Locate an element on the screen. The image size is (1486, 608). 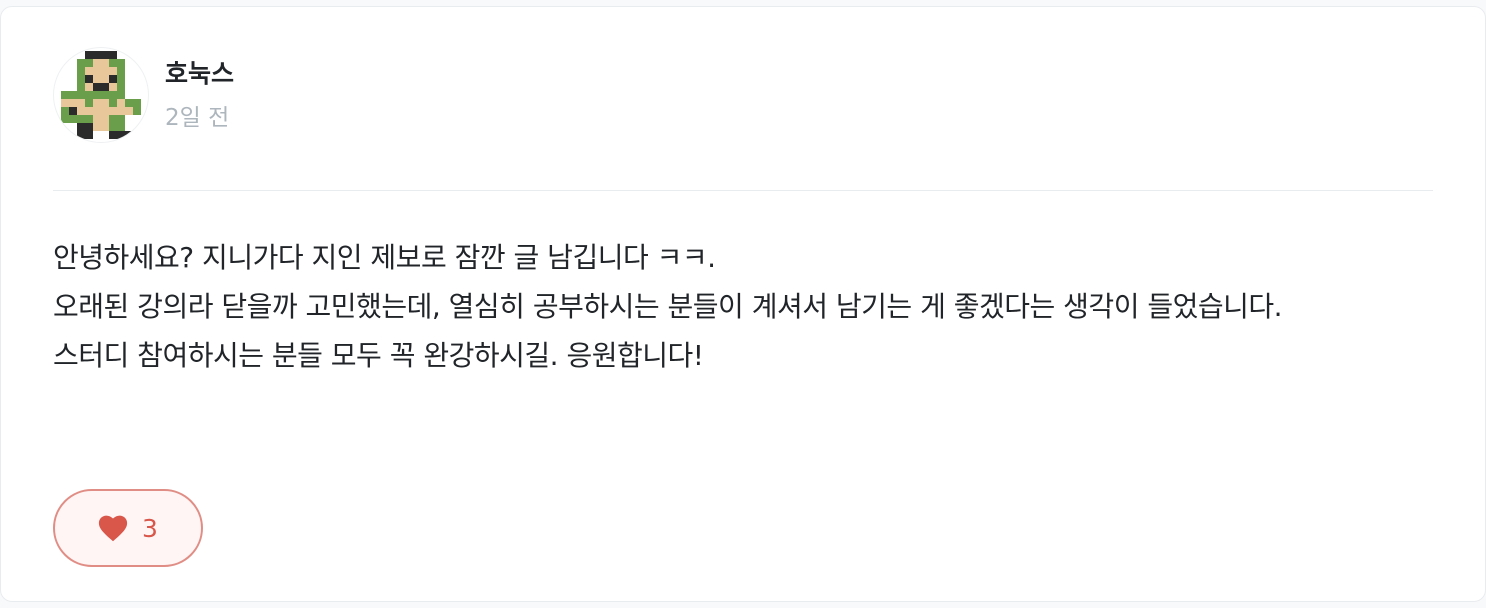
like-button: 3 is located at coordinates (128, 528).